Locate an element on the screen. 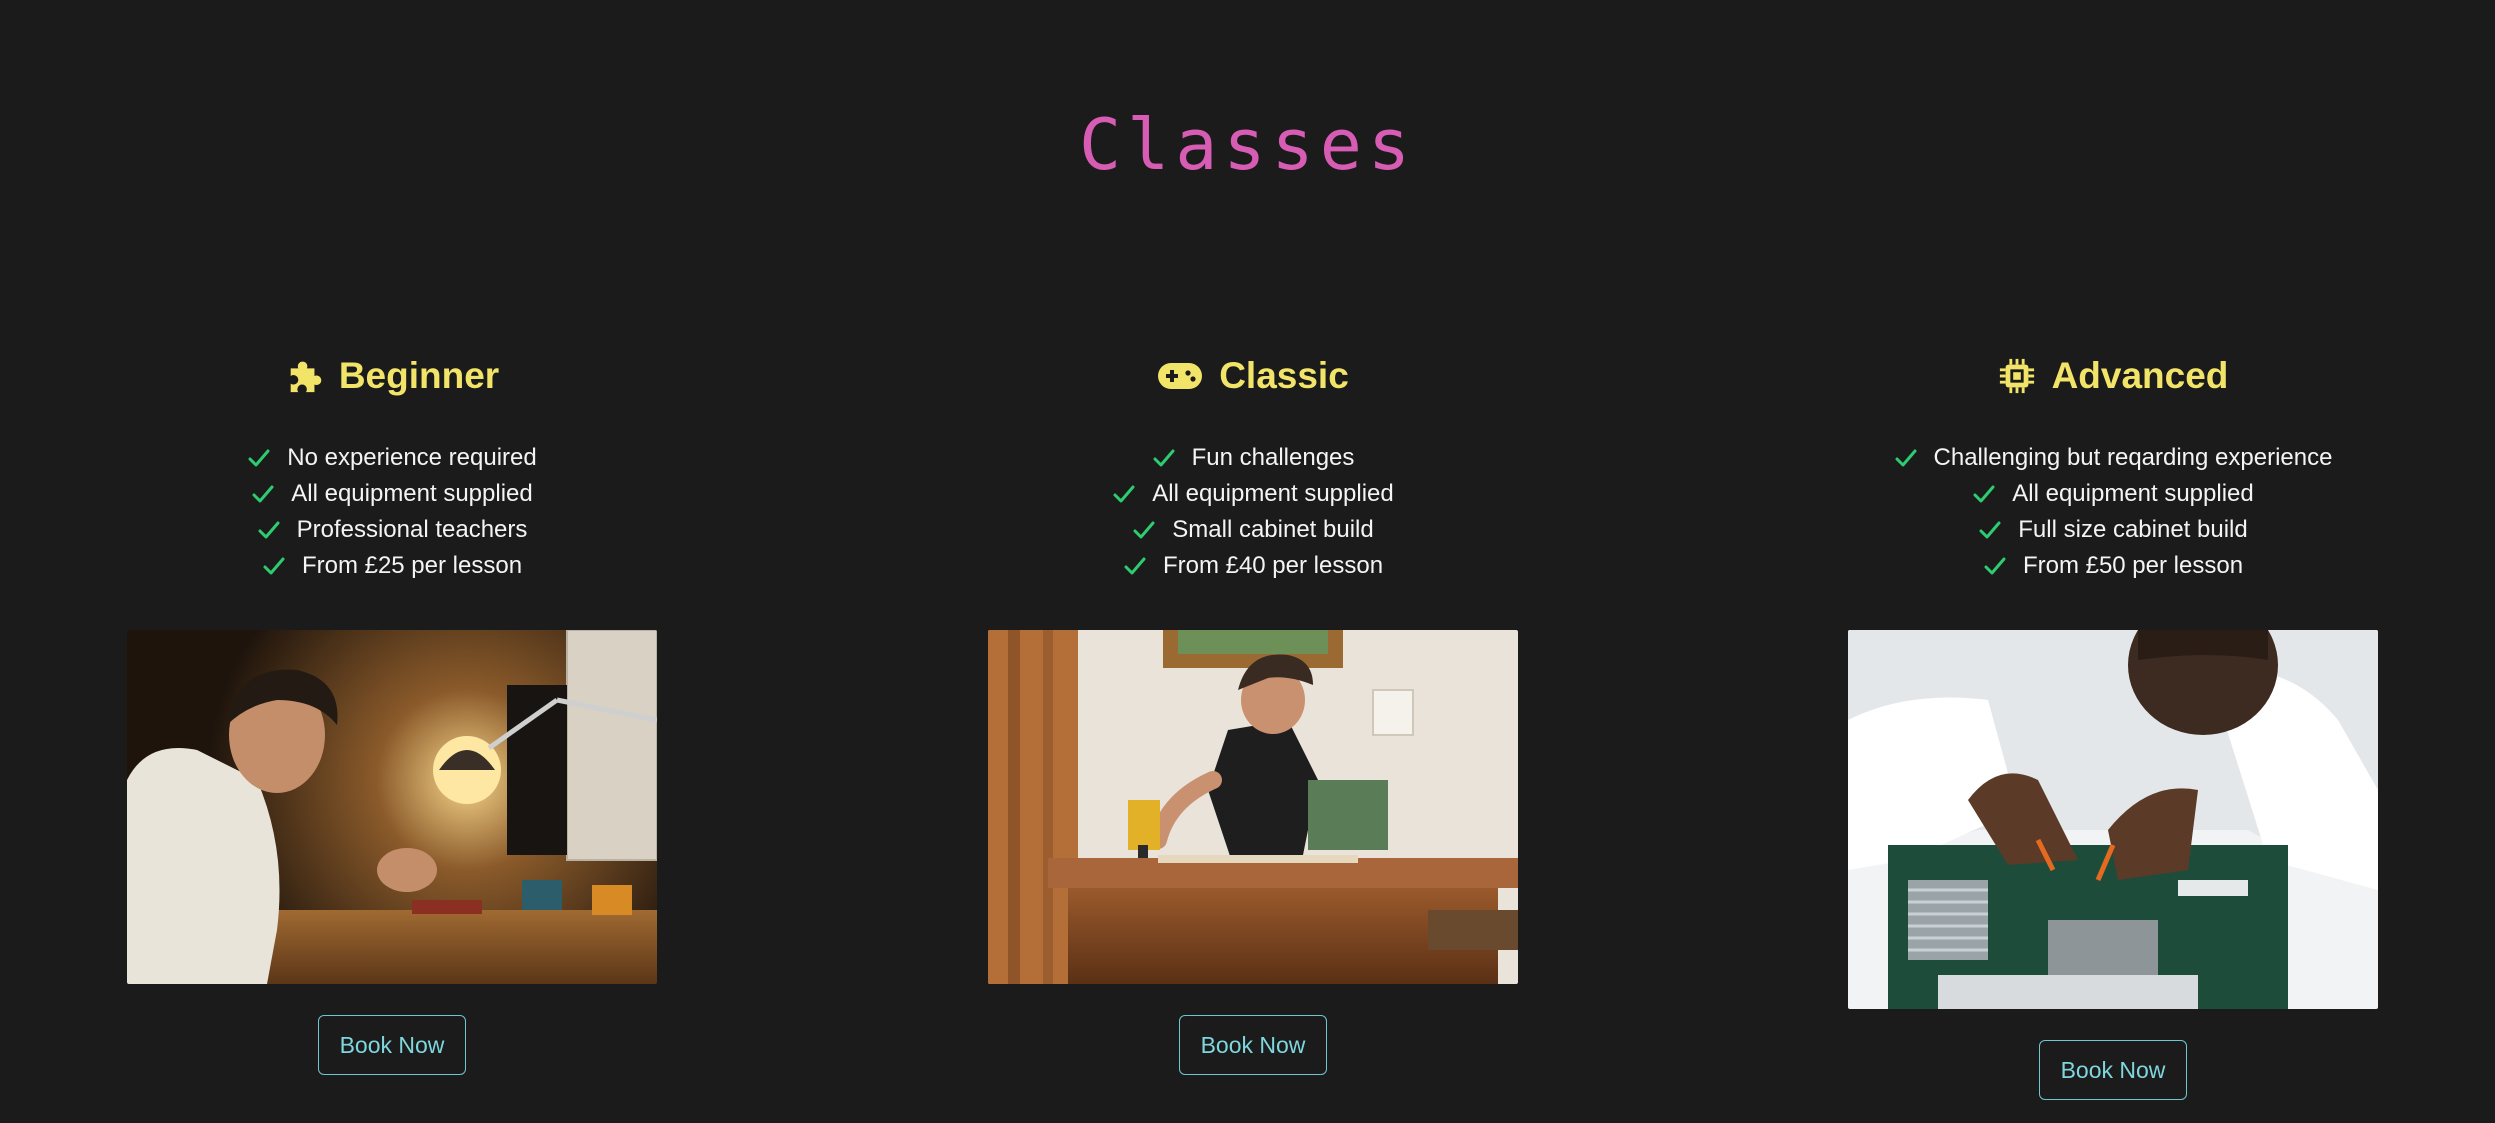 The width and height of the screenshot is (2495, 1123). feature-text: Small cabinet build is located at coordinates (1273, 529).